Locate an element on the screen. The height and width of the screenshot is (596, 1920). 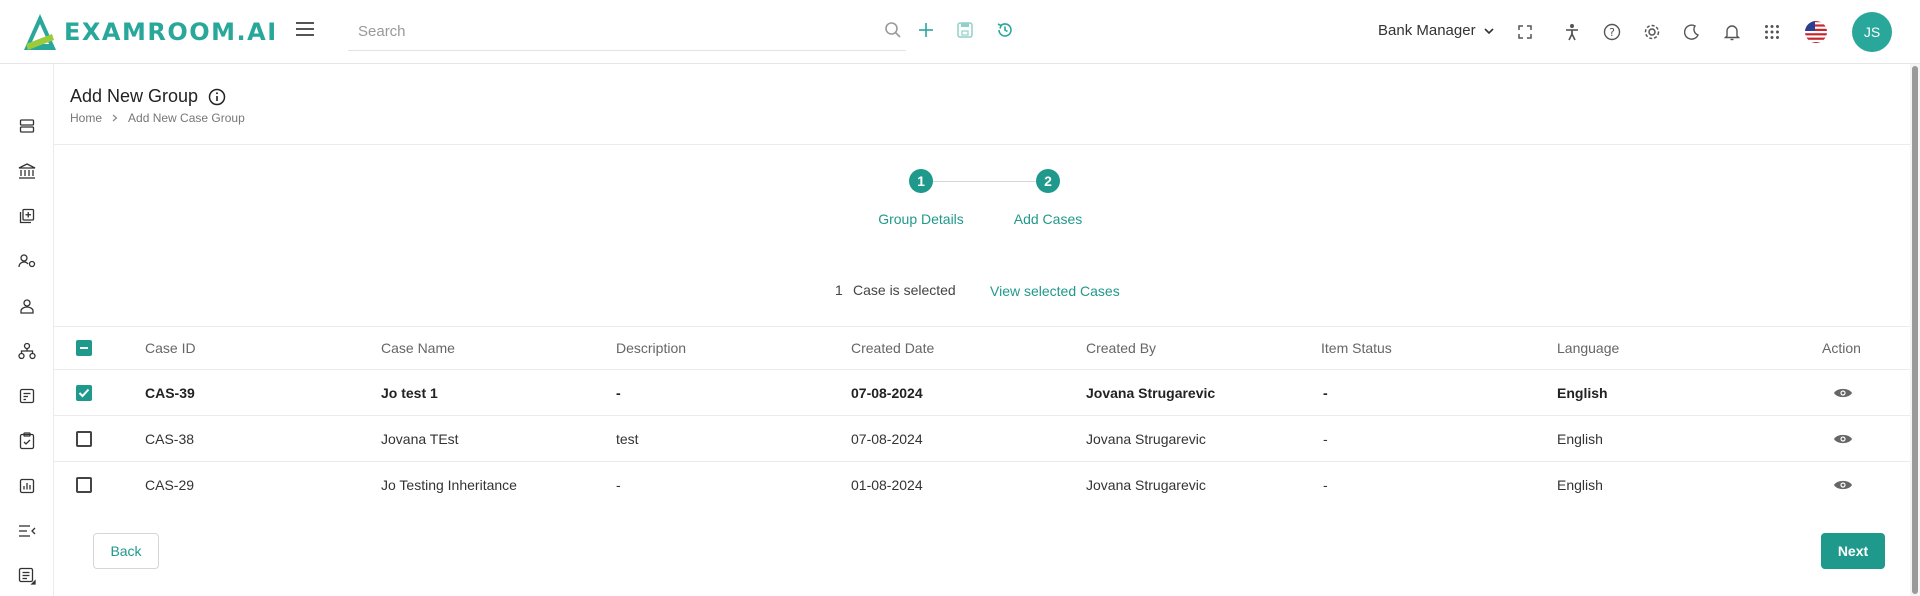
role-dropdown: Bank Manager is located at coordinates (1436, 30).